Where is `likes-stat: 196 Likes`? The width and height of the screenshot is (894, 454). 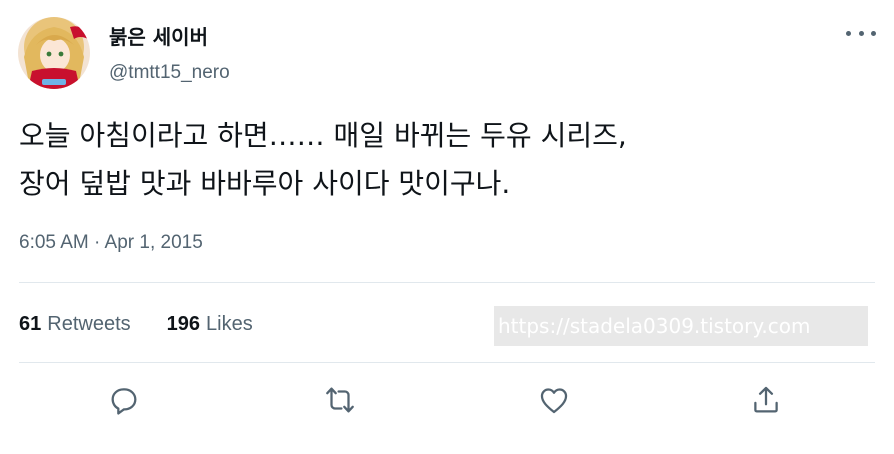
likes-stat: 196 Likes is located at coordinates (210, 324).